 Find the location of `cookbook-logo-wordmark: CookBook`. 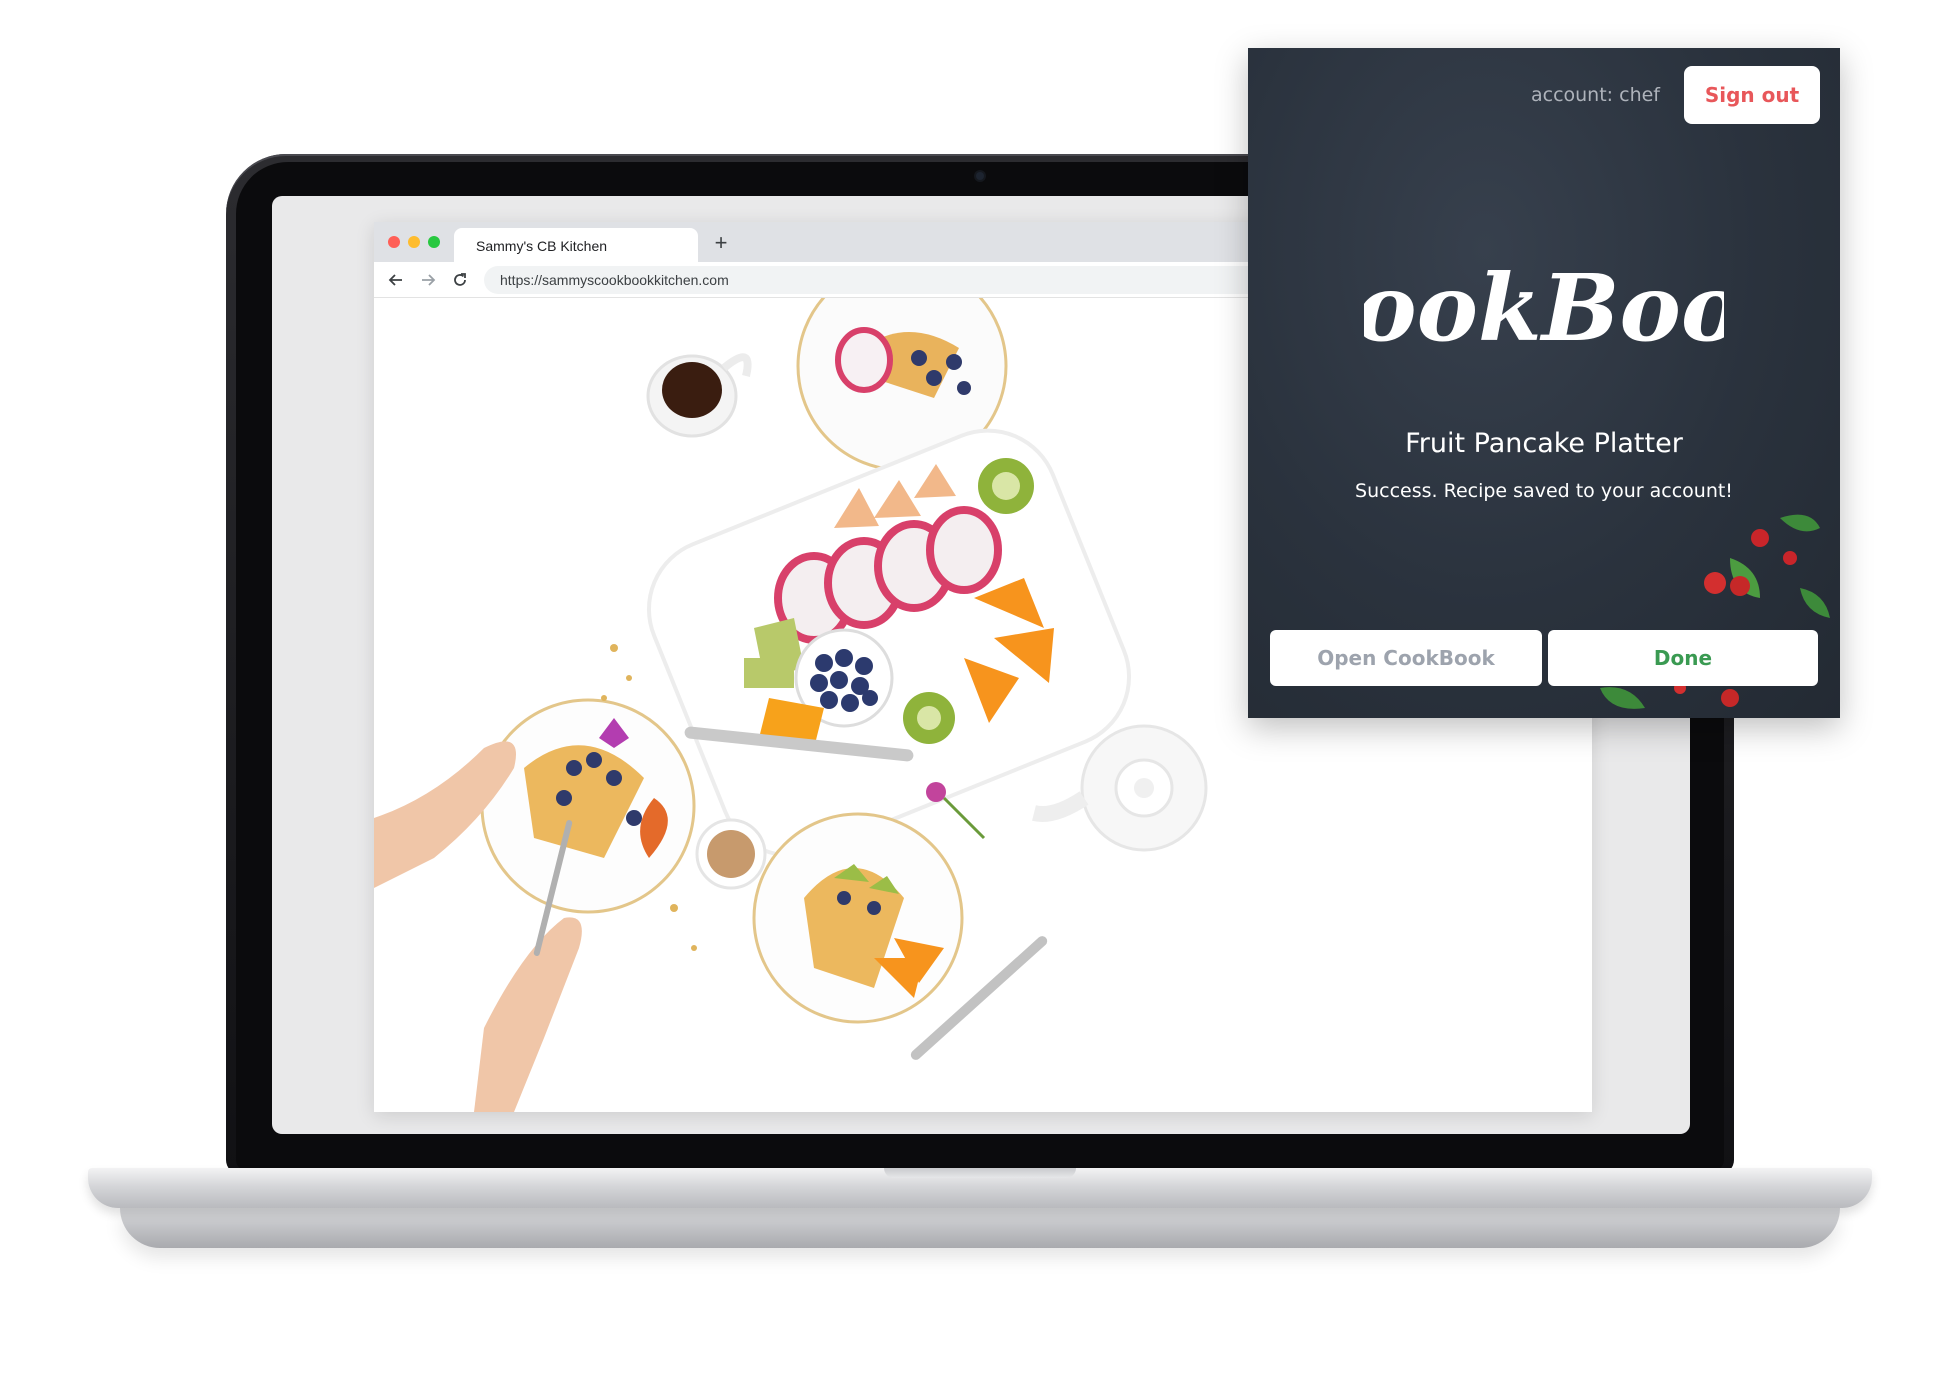

cookbook-logo-wordmark: CookBook is located at coordinates (1544, 308).